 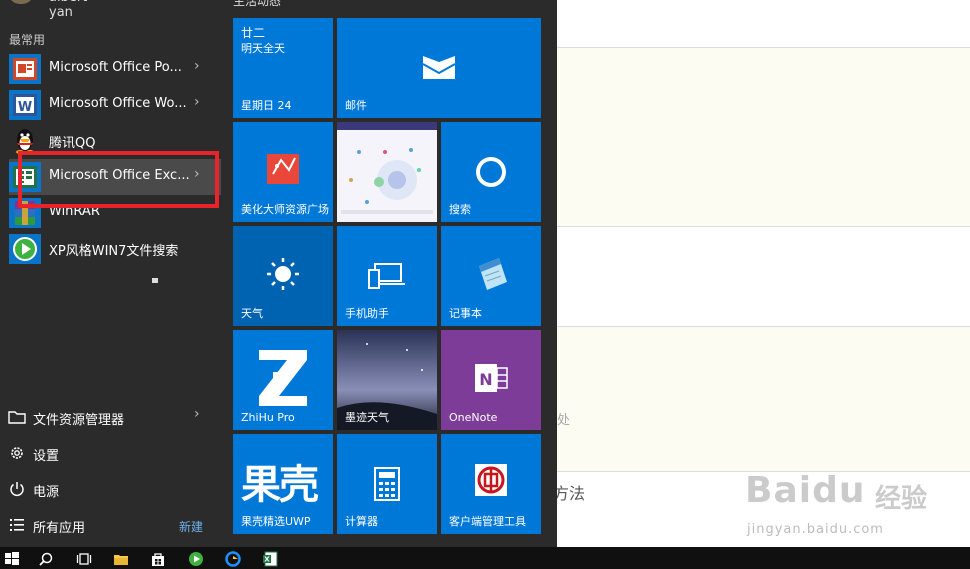 What do you see at coordinates (487, 521) in the screenshot?
I see `tile-label: 客户端管理工具` at bounding box center [487, 521].